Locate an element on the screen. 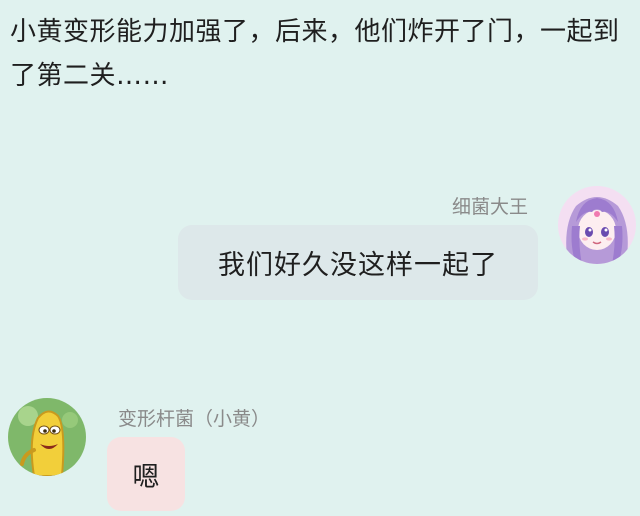 Image resolution: width=640 pixels, height=516 pixels. bacteria-king-avatar is located at coordinates (597, 225).